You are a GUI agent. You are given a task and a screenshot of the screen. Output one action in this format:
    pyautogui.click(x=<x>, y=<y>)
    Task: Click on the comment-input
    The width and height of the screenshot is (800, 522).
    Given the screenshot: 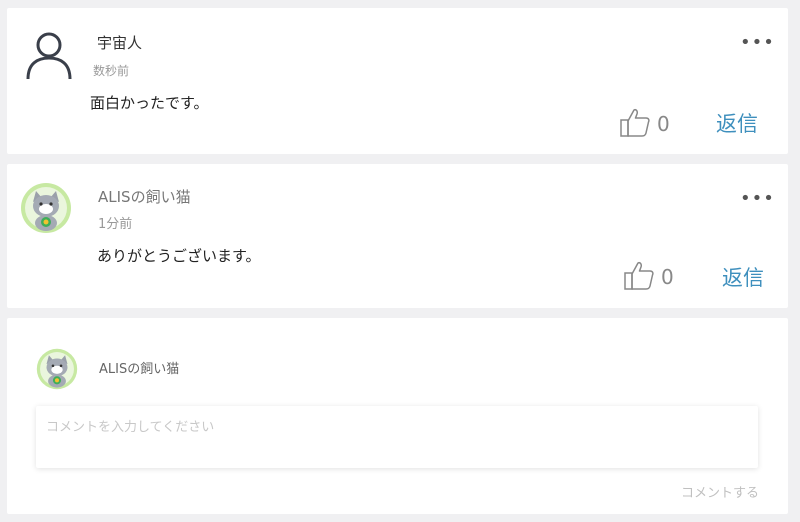 What is the action you would take?
    pyautogui.click(x=397, y=437)
    